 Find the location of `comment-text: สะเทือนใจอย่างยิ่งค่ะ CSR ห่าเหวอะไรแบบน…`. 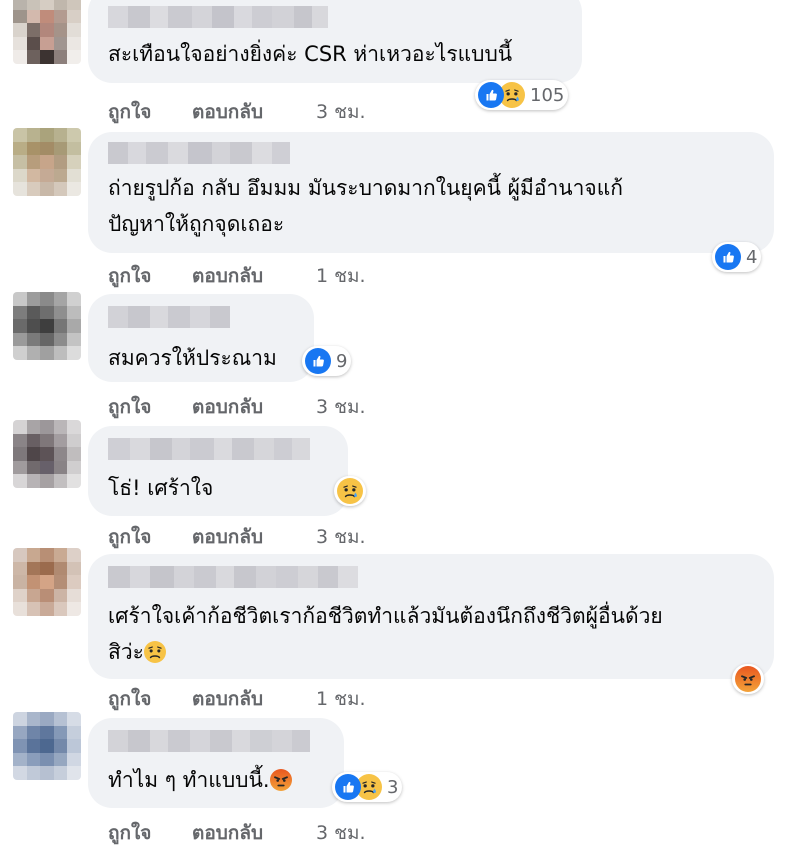

comment-text: สะเทือนใจอย่างยิ่งค่ะ CSR ห่าเหวอะไรแบบน… is located at coordinates (310, 54).